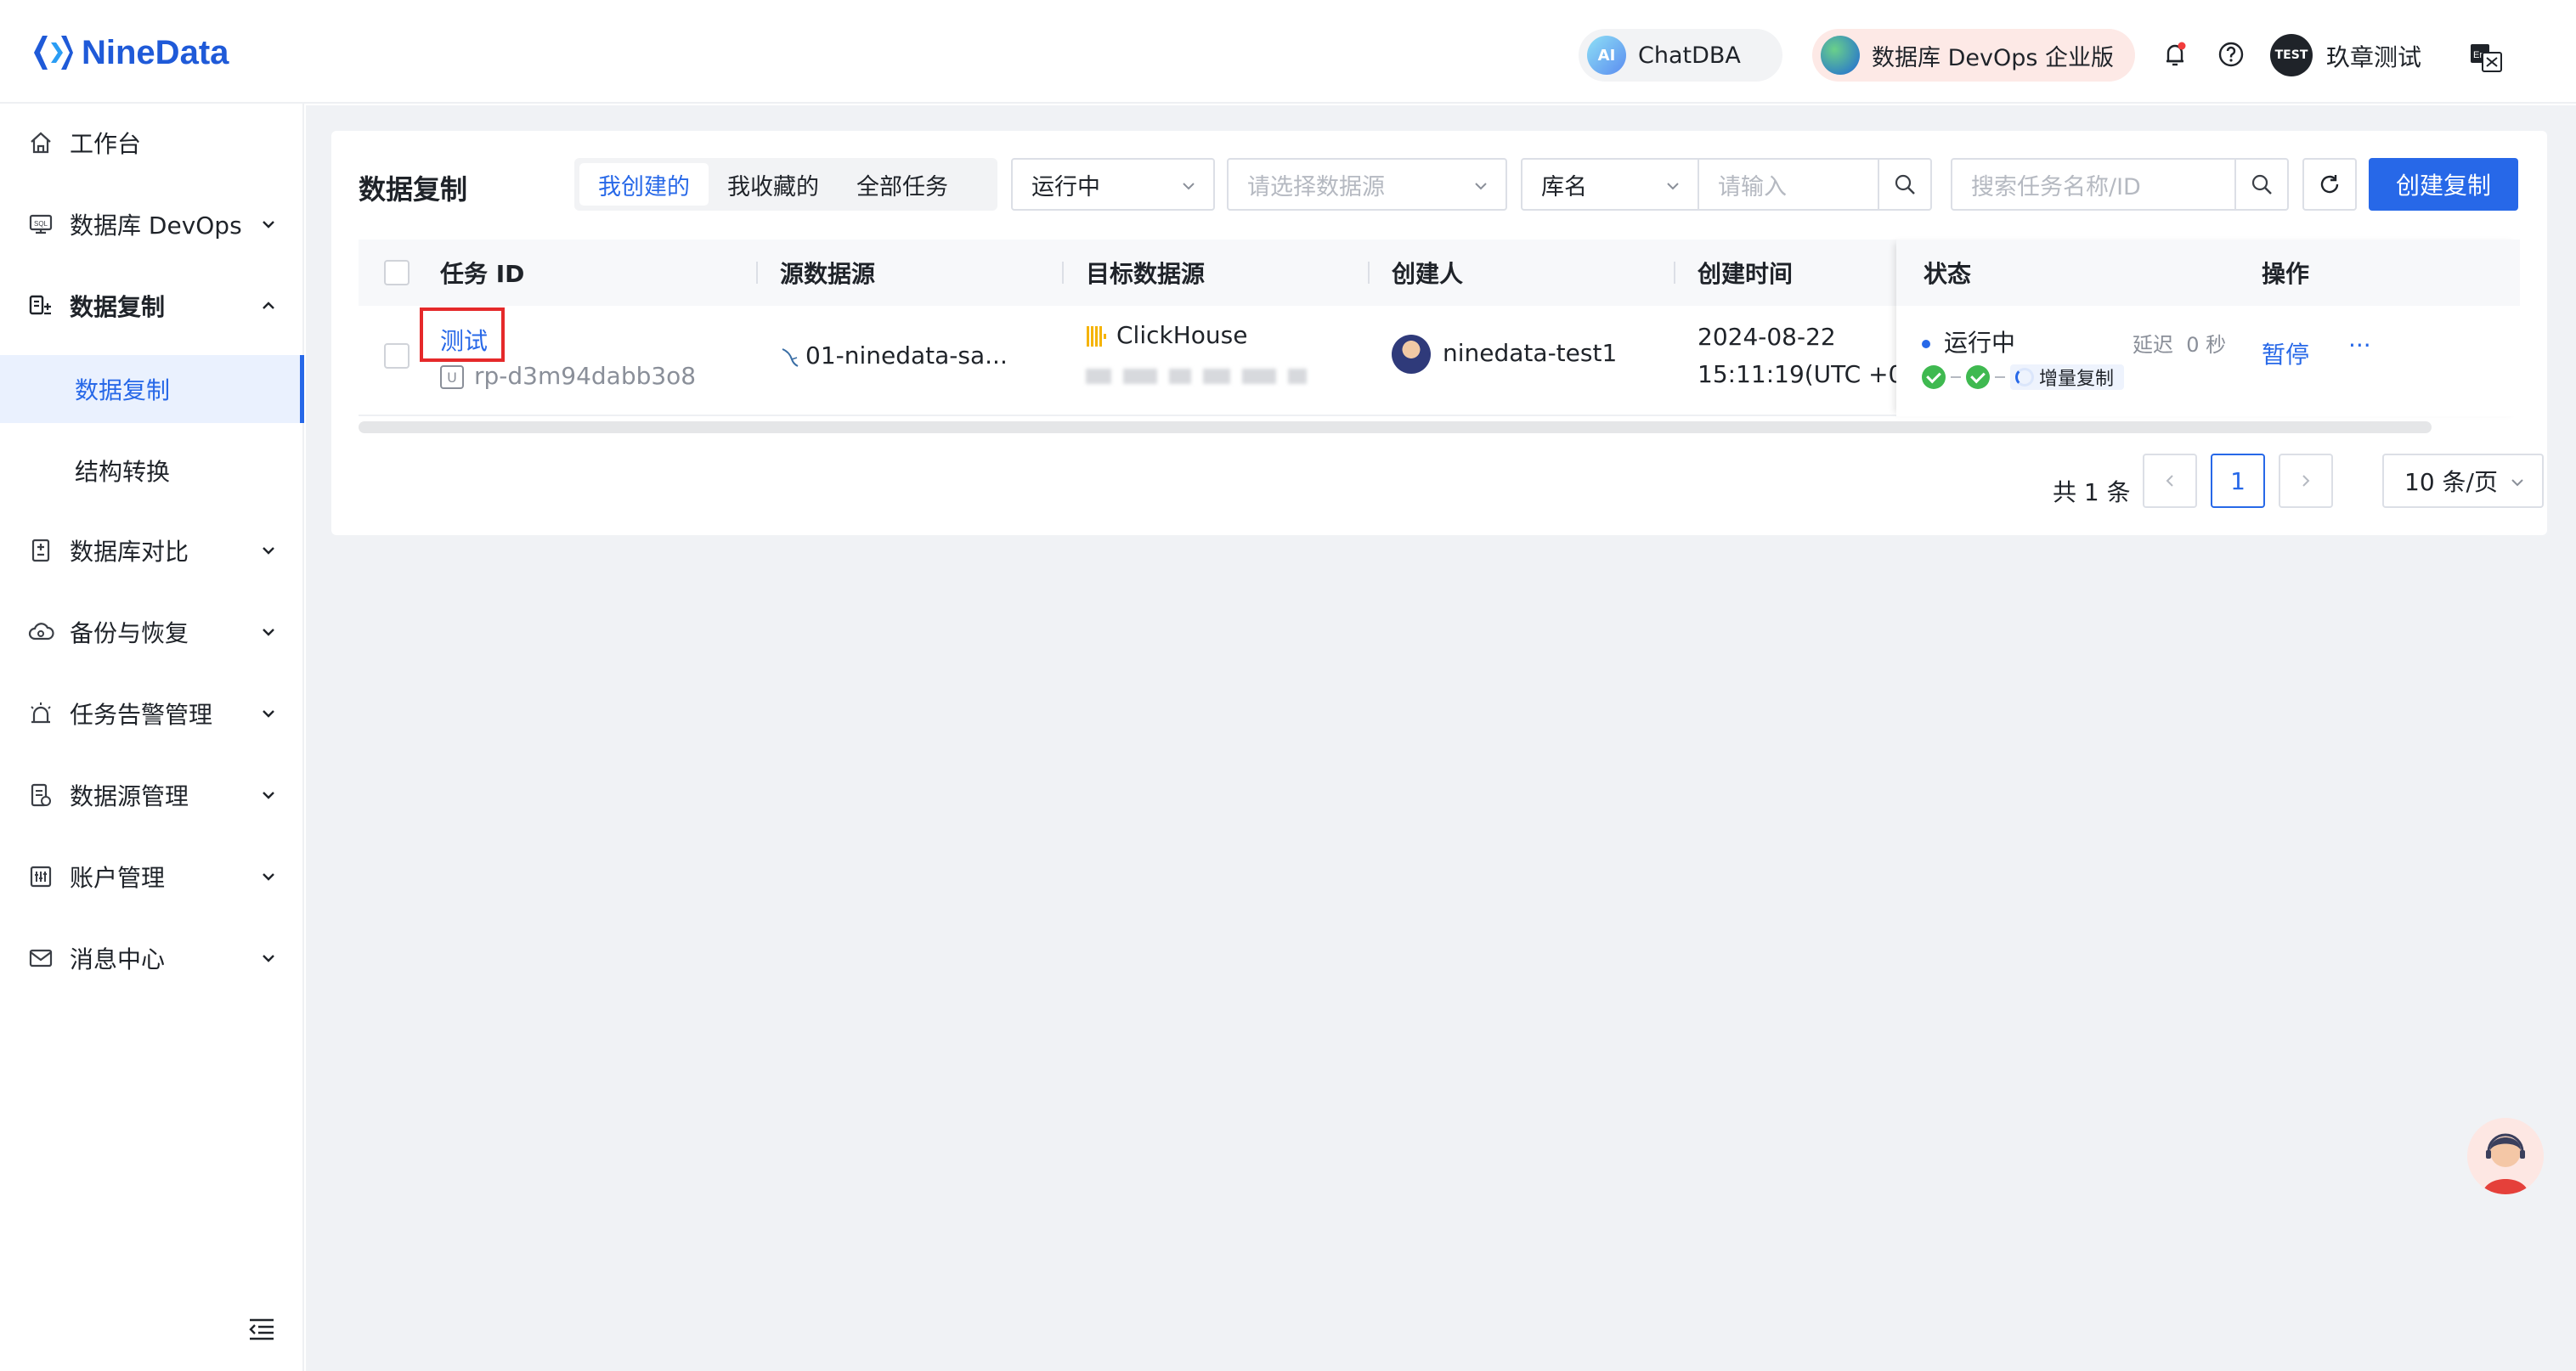 The width and height of the screenshot is (2576, 1371). What do you see at coordinates (2170, 481) in the screenshot?
I see `prev-page-button` at bounding box center [2170, 481].